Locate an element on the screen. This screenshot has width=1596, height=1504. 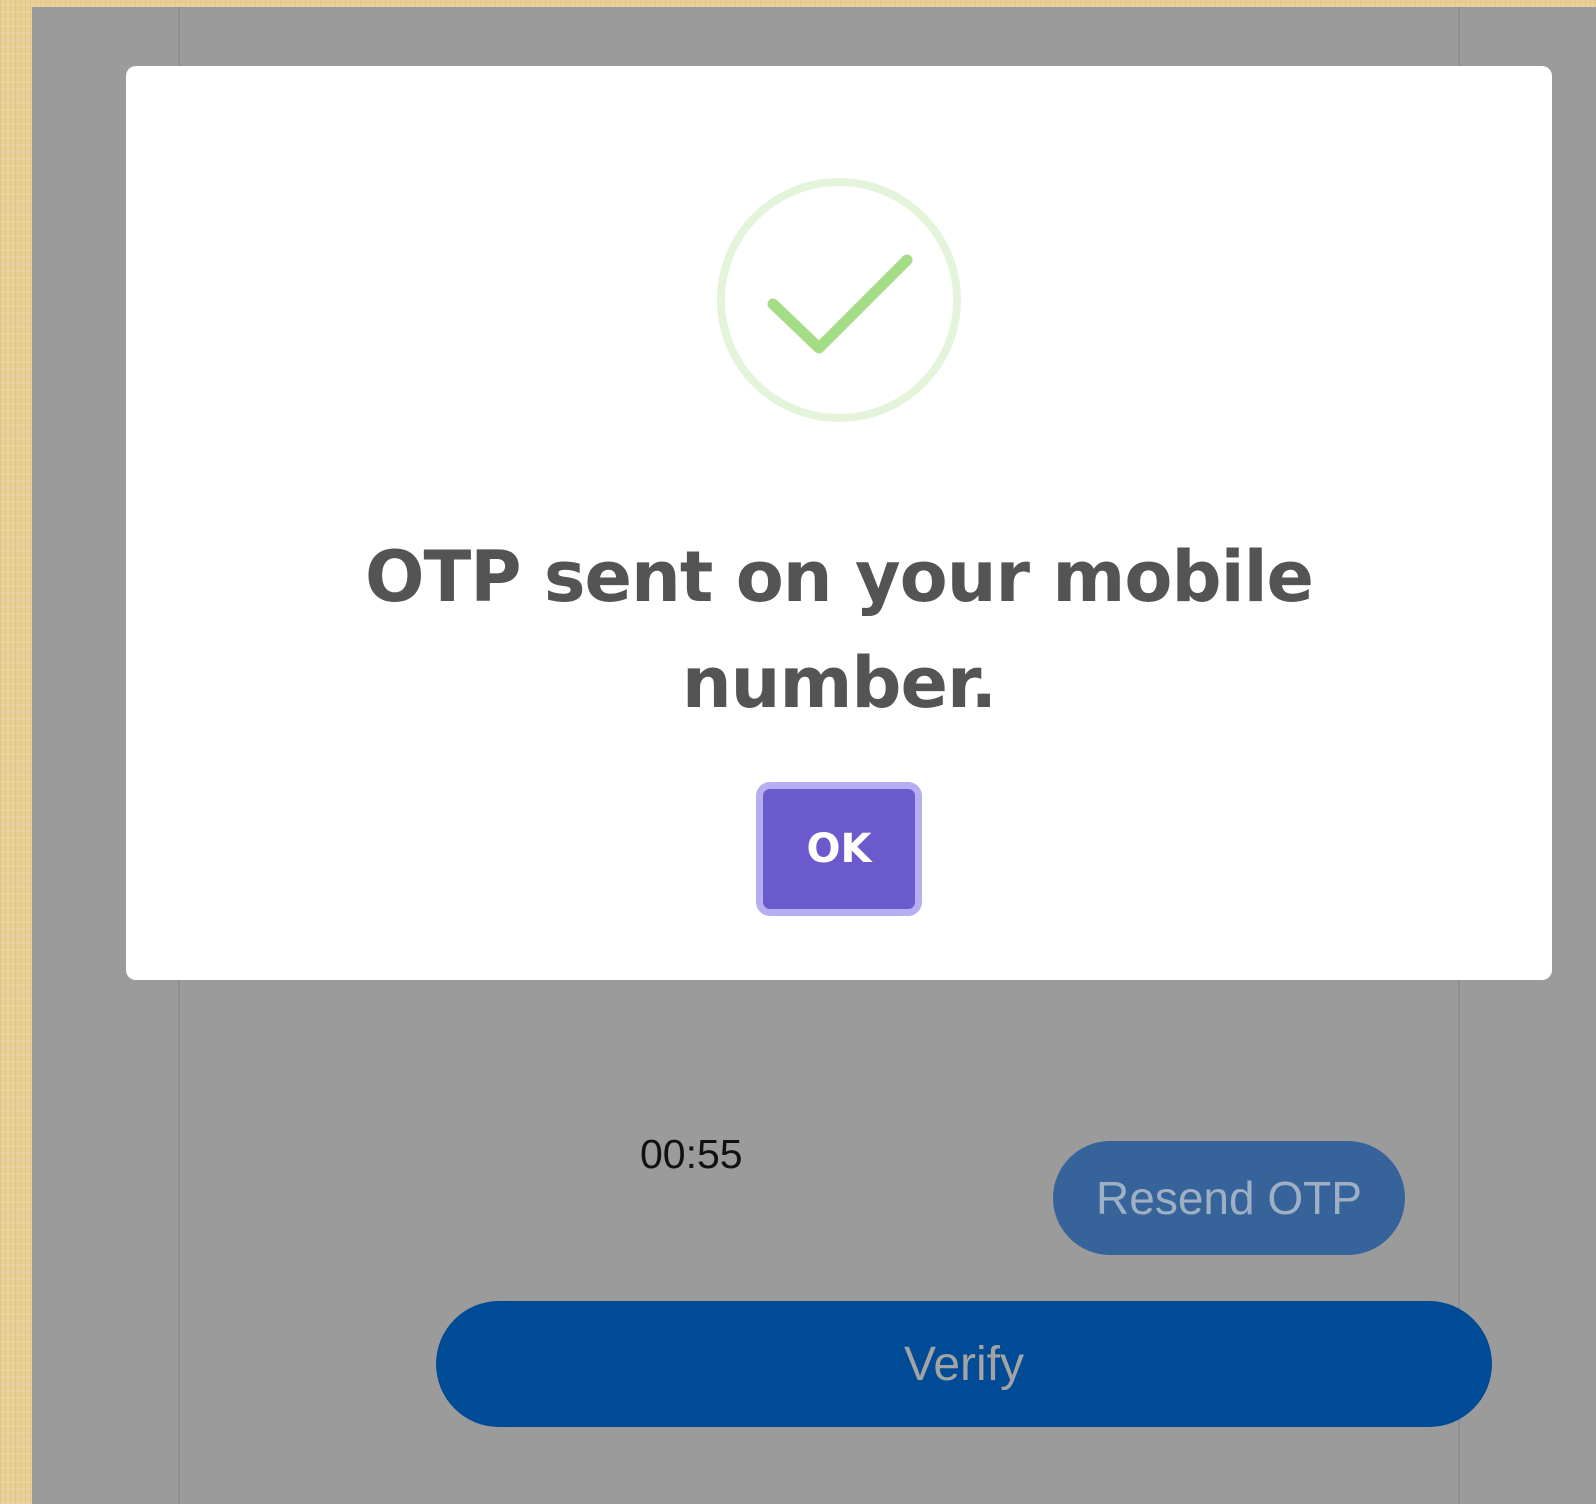
resend-otp-button: Resend OTP is located at coordinates (1229, 1198).